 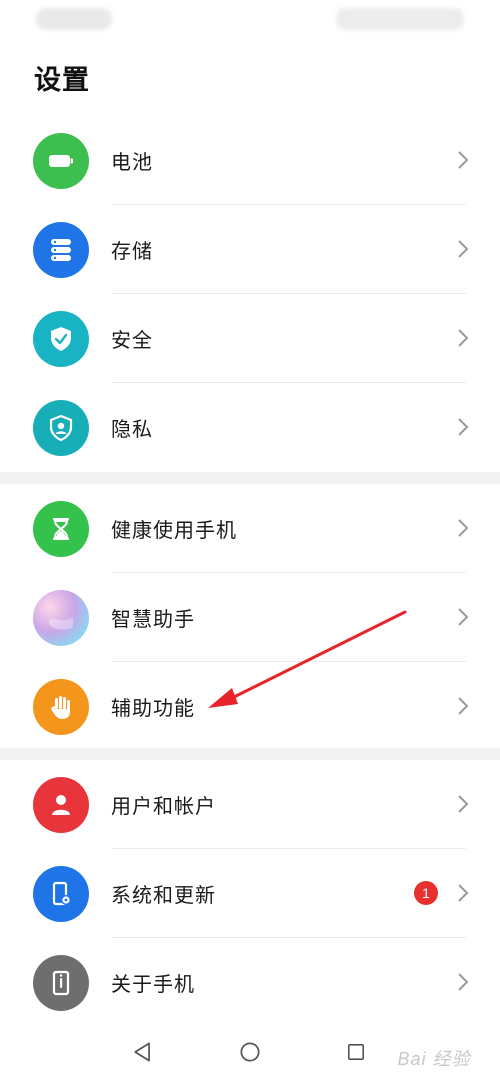 I want to click on settings-item-system-update: 系统和更新 1, so click(x=250, y=893).